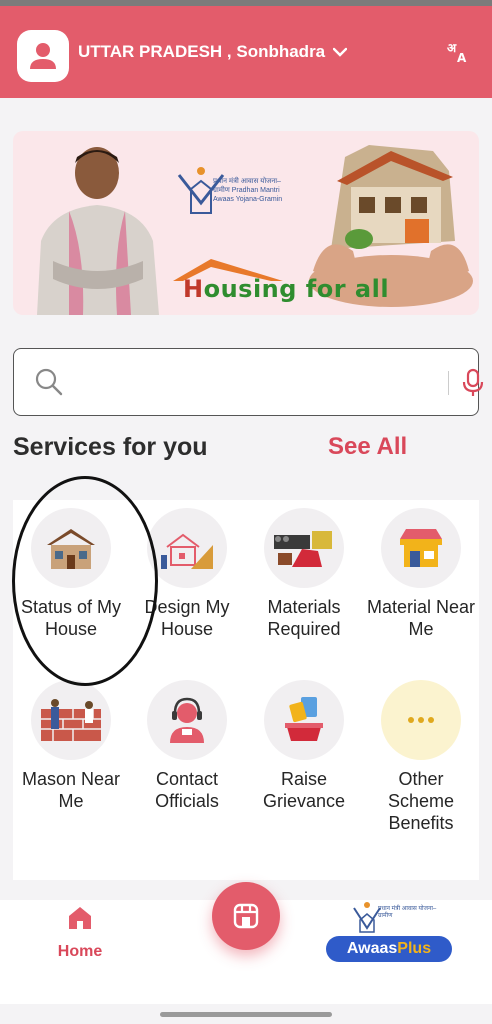  Describe the element at coordinates (80, 930) in the screenshot. I see `nav-home: Home` at that location.